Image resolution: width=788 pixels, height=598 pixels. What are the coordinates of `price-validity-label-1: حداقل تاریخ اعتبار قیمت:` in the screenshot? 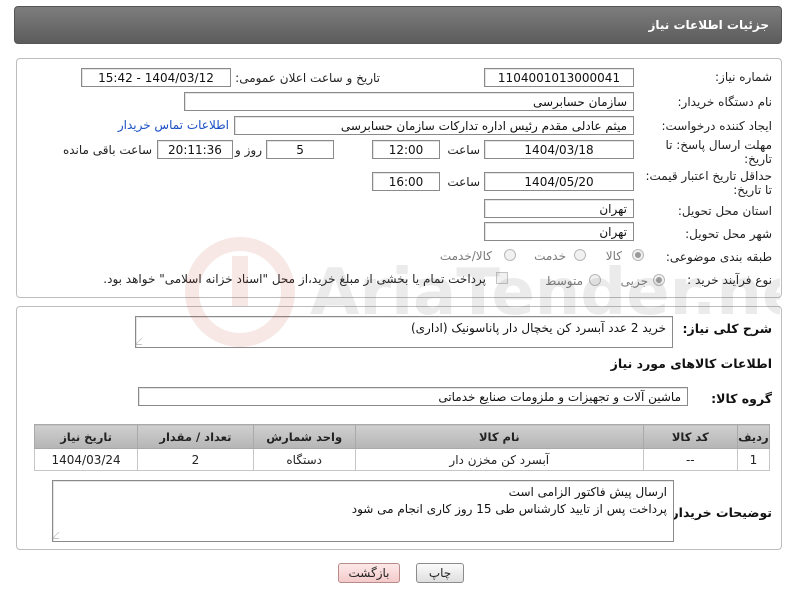 It's located at (708, 176).